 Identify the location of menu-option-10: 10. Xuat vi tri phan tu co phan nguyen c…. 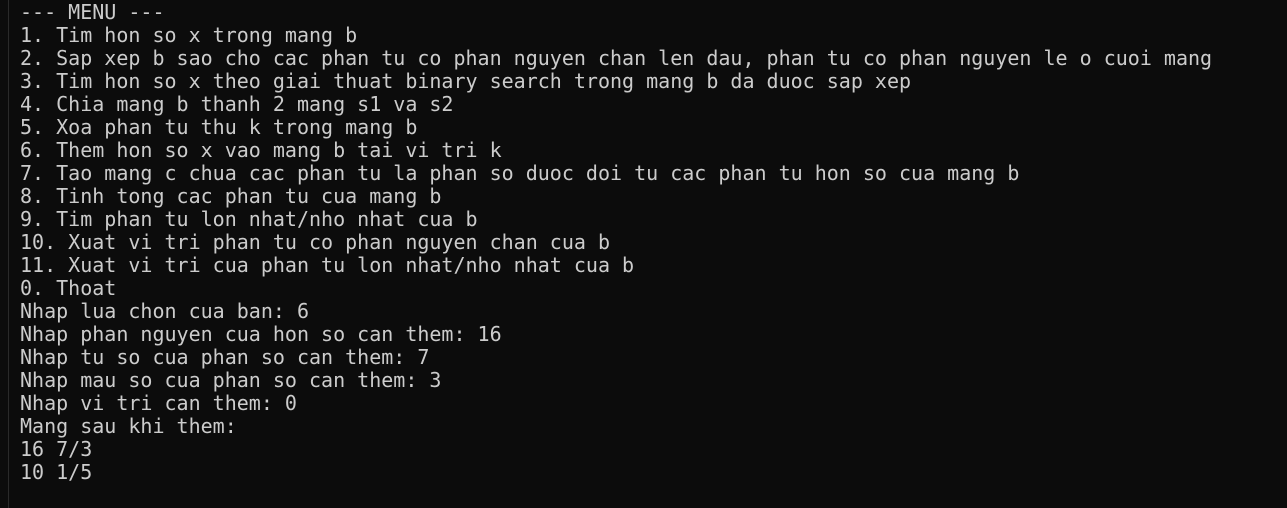
(315, 242).